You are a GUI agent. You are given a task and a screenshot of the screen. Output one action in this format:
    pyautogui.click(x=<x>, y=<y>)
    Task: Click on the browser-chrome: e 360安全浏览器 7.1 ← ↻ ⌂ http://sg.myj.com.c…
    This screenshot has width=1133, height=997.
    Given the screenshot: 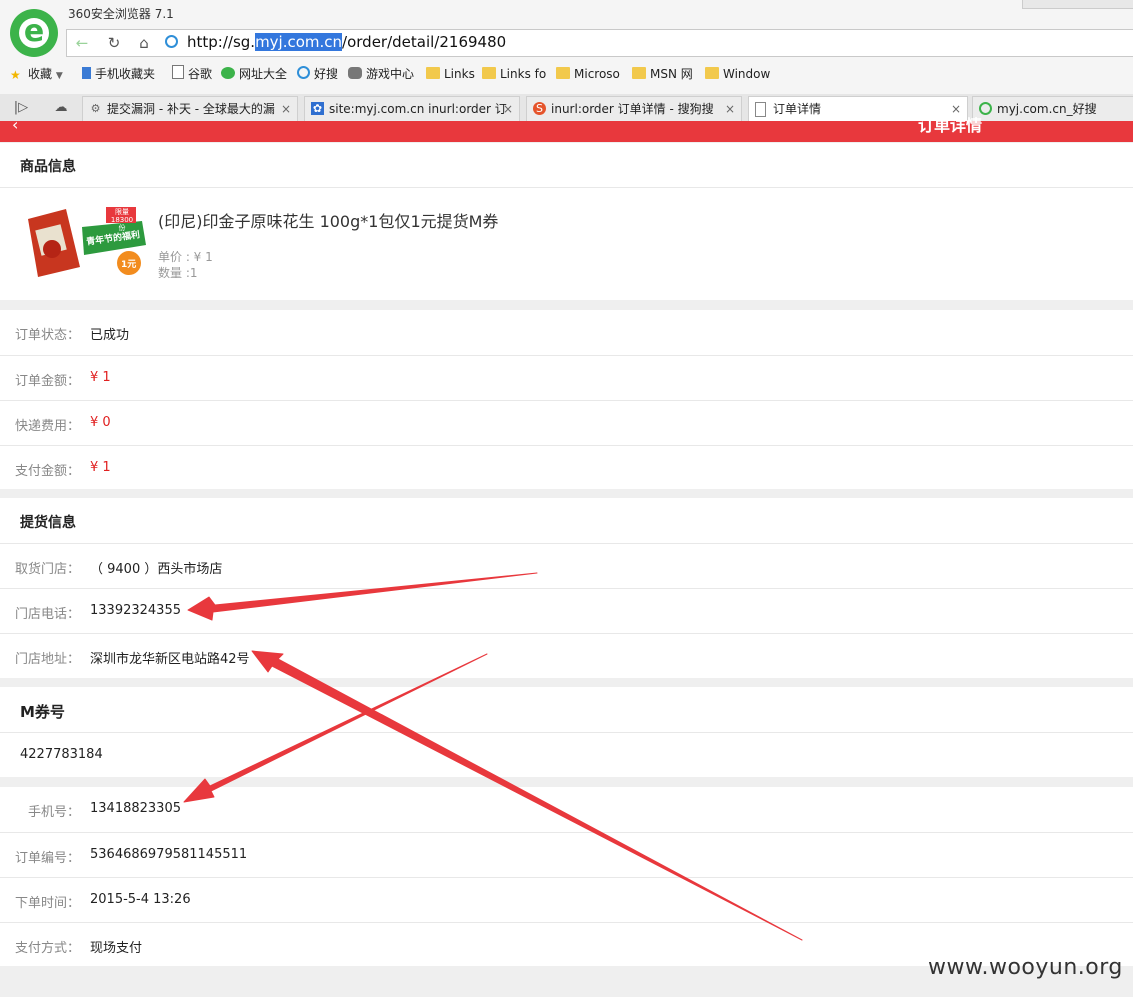 What is the action you would take?
    pyautogui.click(x=566, y=61)
    